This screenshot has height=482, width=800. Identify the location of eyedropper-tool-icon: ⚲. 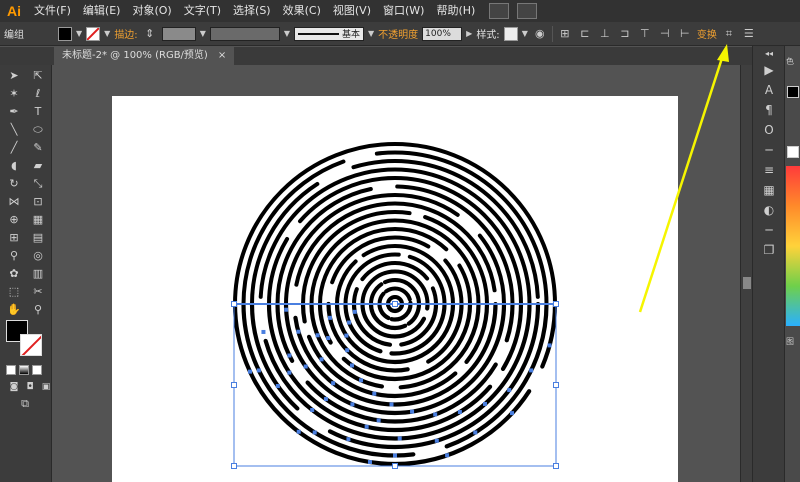
(14, 255).